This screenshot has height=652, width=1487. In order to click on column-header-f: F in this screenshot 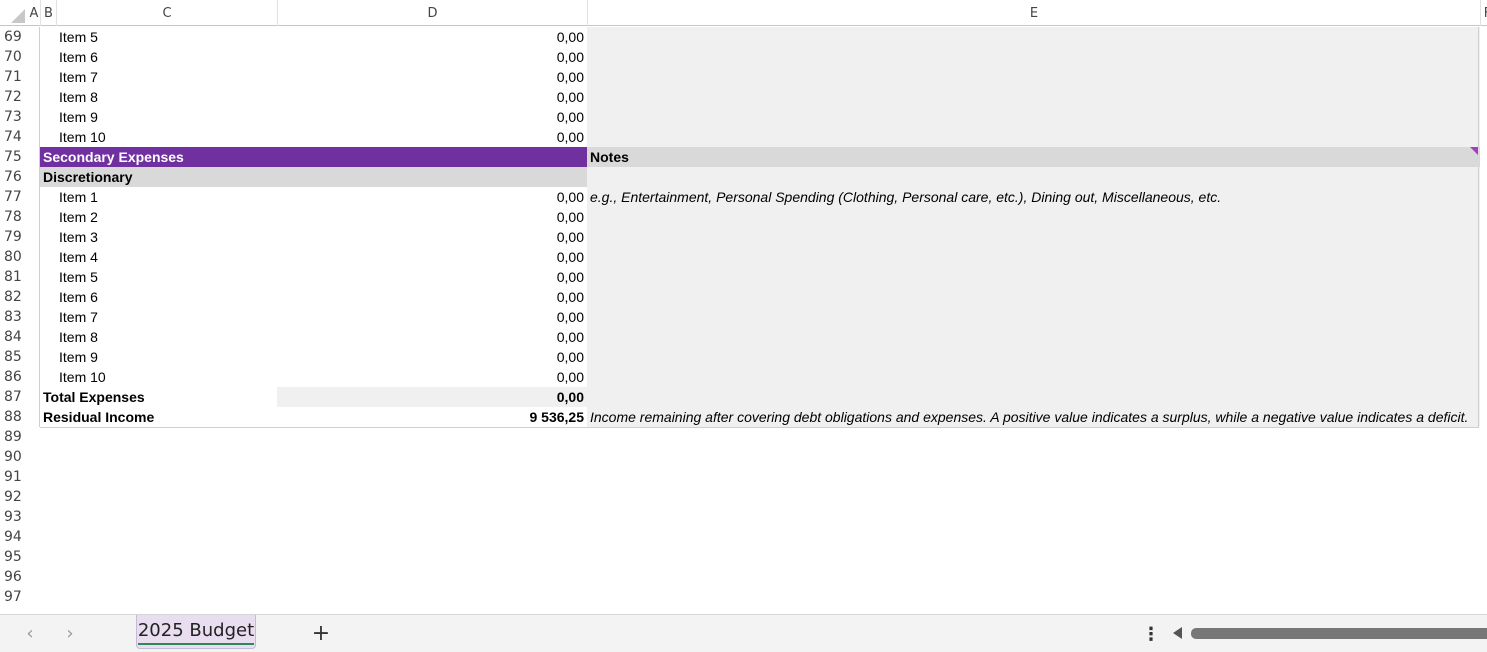, I will do `click(1483, 13)`.